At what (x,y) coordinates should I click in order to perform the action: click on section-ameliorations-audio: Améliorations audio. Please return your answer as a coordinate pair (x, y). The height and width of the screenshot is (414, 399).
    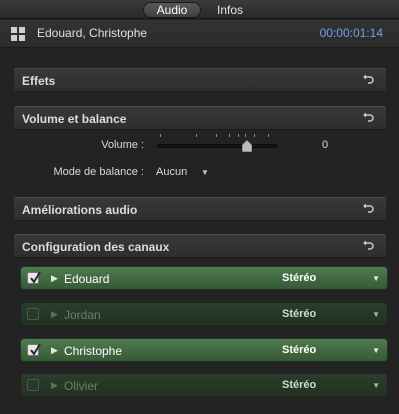
    Looking at the image, I should click on (200, 209).